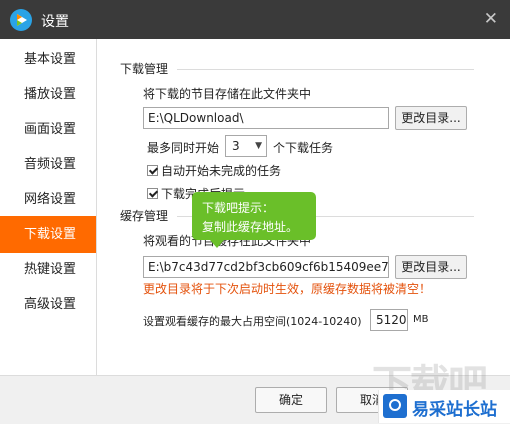  What do you see at coordinates (325, 69) in the screenshot?
I see `section-divider` at bounding box center [325, 69].